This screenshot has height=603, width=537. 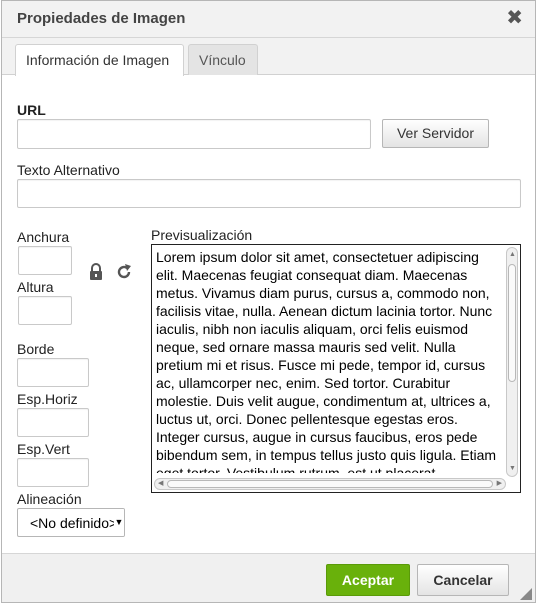 I want to click on vspace-label: Esp.Vert, so click(x=43, y=449).